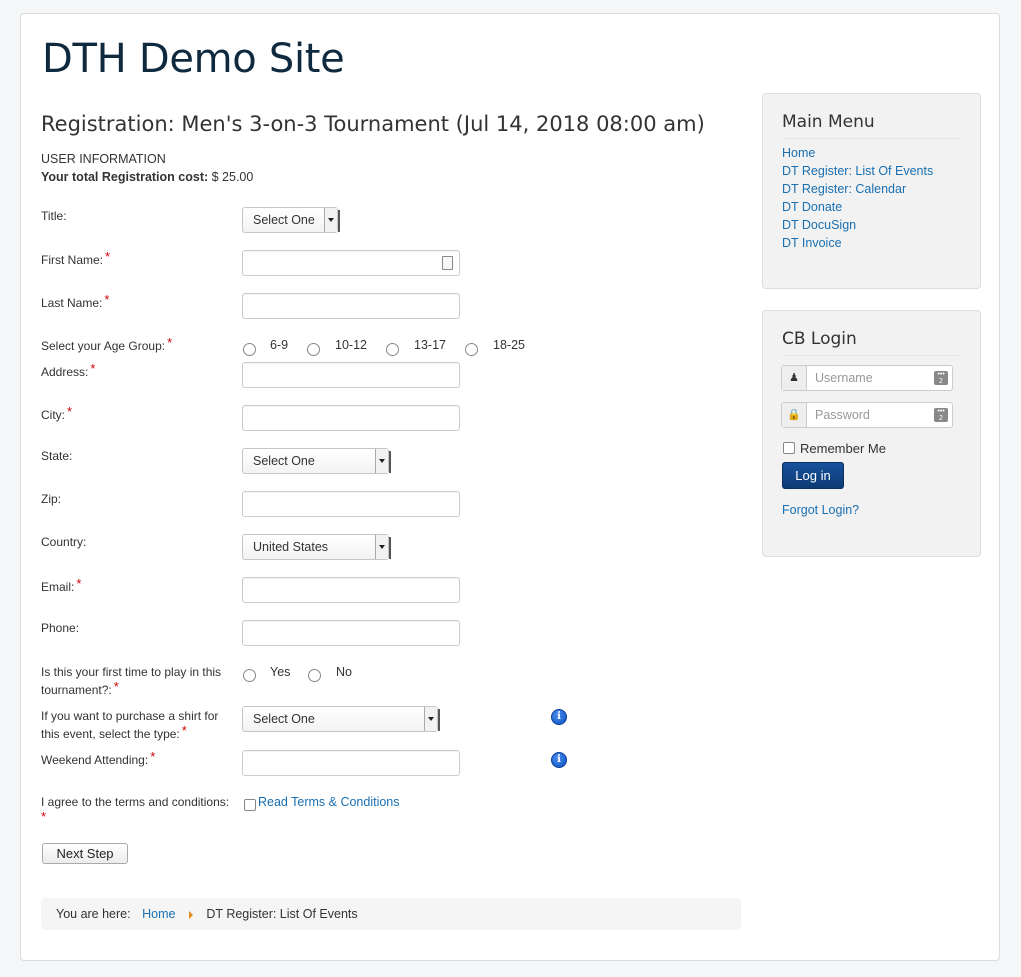 This screenshot has height=977, width=1021. Describe the element at coordinates (820, 510) in the screenshot. I see `forgot-login-link: Forgot Login?` at that location.